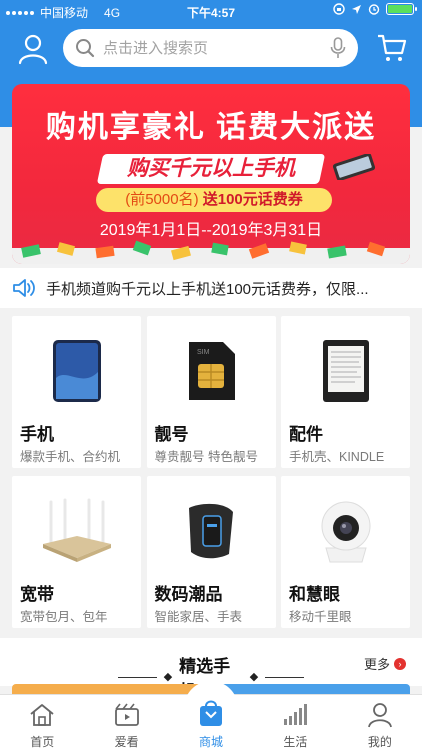 The width and height of the screenshot is (422, 750). Describe the element at coordinates (42, 715) in the screenshot. I see `home-icon` at that location.